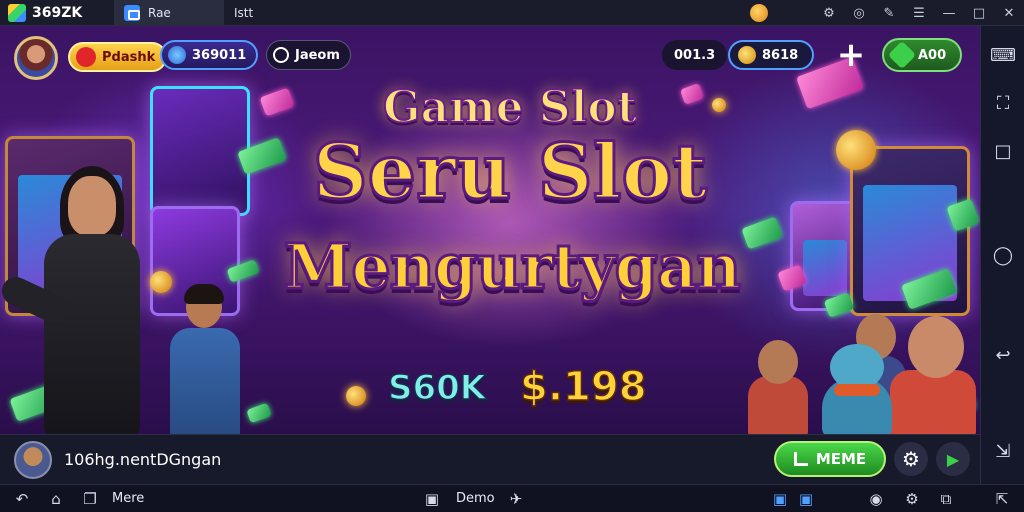 The image size is (1024, 512). What do you see at coordinates (902, 55) in the screenshot?
I see `shop-icon` at bounding box center [902, 55].